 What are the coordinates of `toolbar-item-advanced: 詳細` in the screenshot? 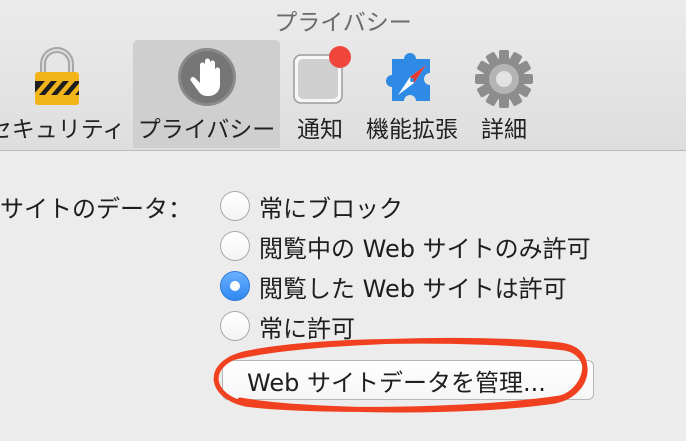 It's located at (504, 94).